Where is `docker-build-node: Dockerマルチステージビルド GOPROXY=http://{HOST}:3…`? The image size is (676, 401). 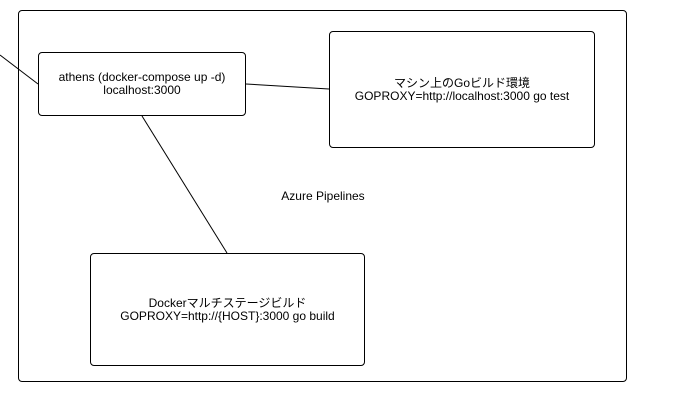
docker-build-node: Dockerマルチステージビルド GOPROXY=http://{HOST}:3… is located at coordinates (227, 309).